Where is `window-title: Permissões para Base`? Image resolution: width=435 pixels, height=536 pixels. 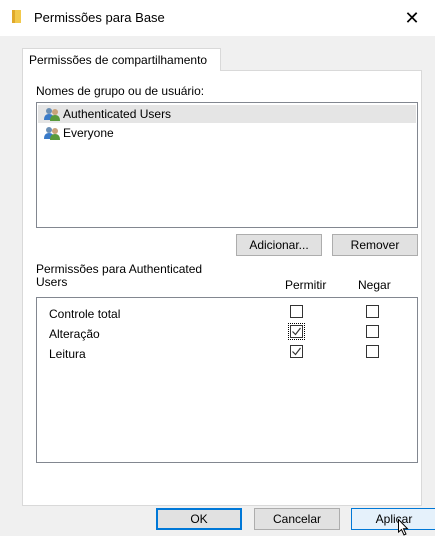 window-title: Permissões para Base is located at coordinates (99, 17).